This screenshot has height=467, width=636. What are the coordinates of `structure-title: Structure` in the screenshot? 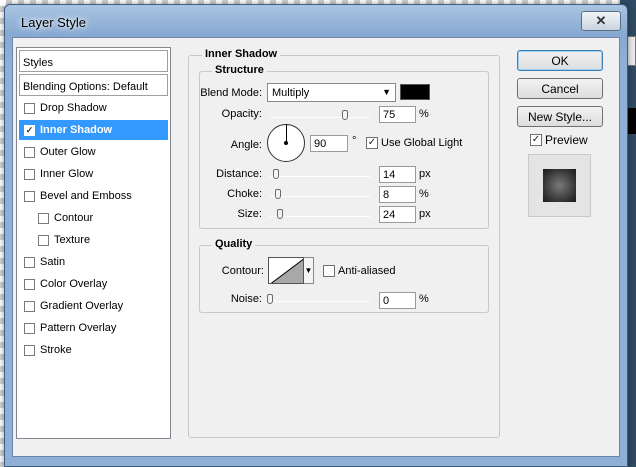 It's located at (239, 70).